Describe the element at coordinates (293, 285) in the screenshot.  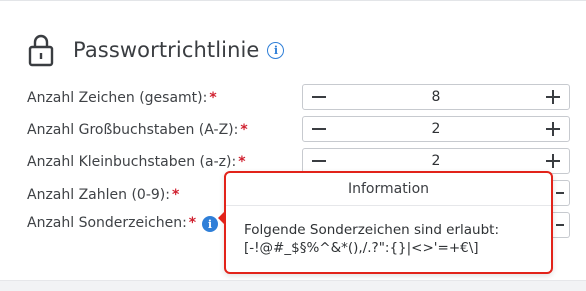
I see `bottom-divider` at that location.